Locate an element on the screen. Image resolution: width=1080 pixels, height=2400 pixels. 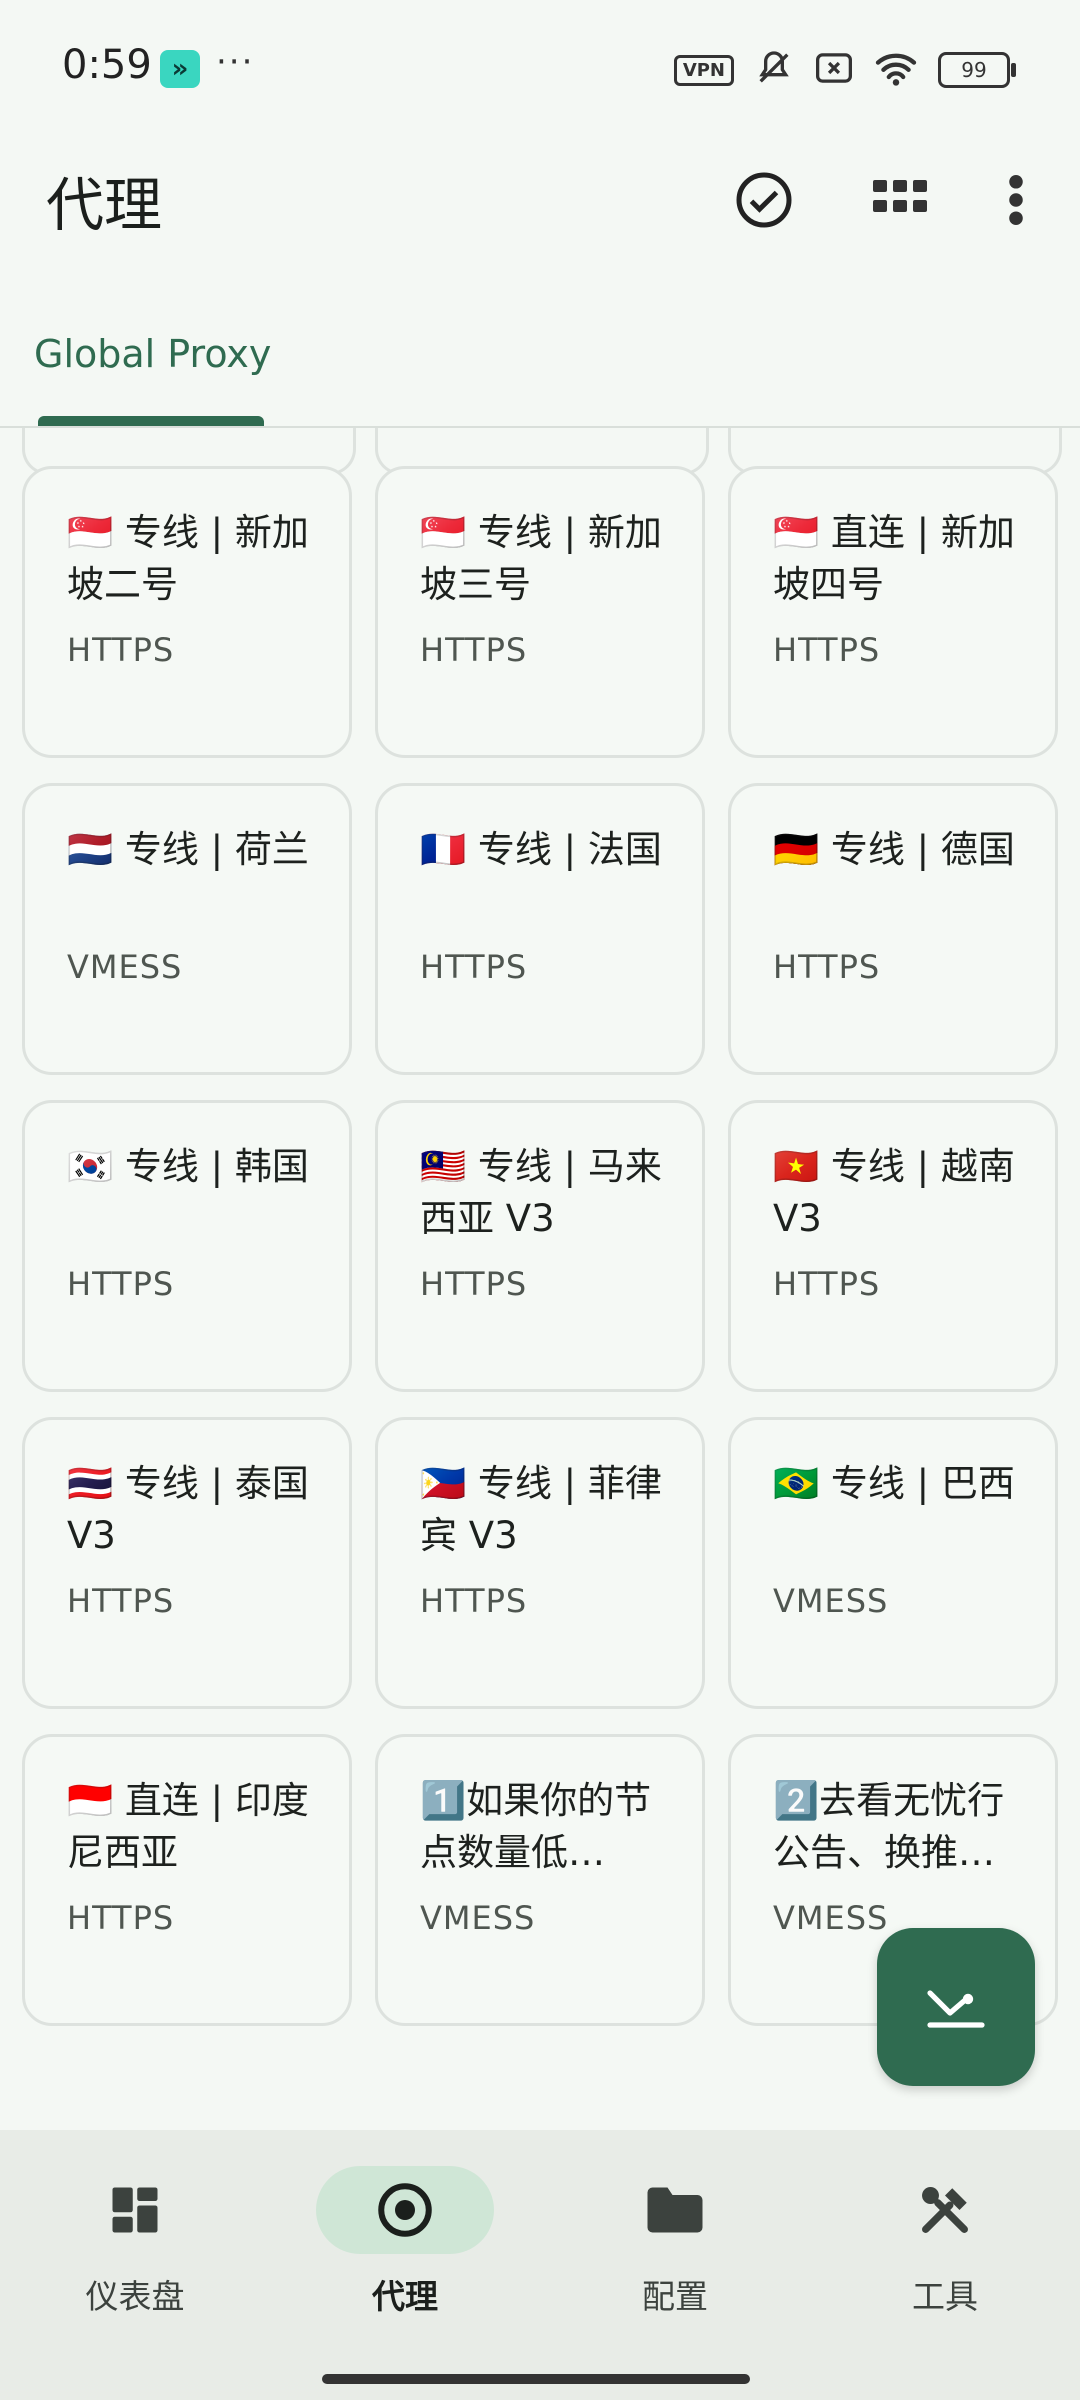
nav-label: 工具 is located at coordinates (945, 2296).